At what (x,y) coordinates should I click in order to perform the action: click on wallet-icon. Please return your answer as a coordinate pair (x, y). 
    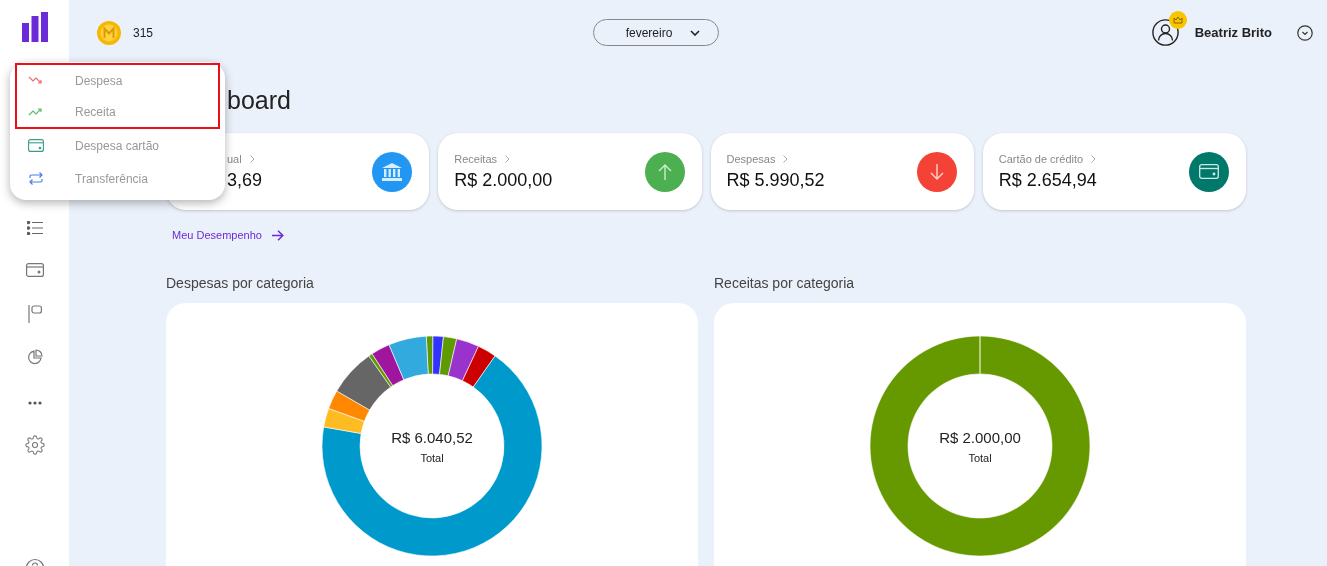
    Looking at the image, I should click on (34, 270).